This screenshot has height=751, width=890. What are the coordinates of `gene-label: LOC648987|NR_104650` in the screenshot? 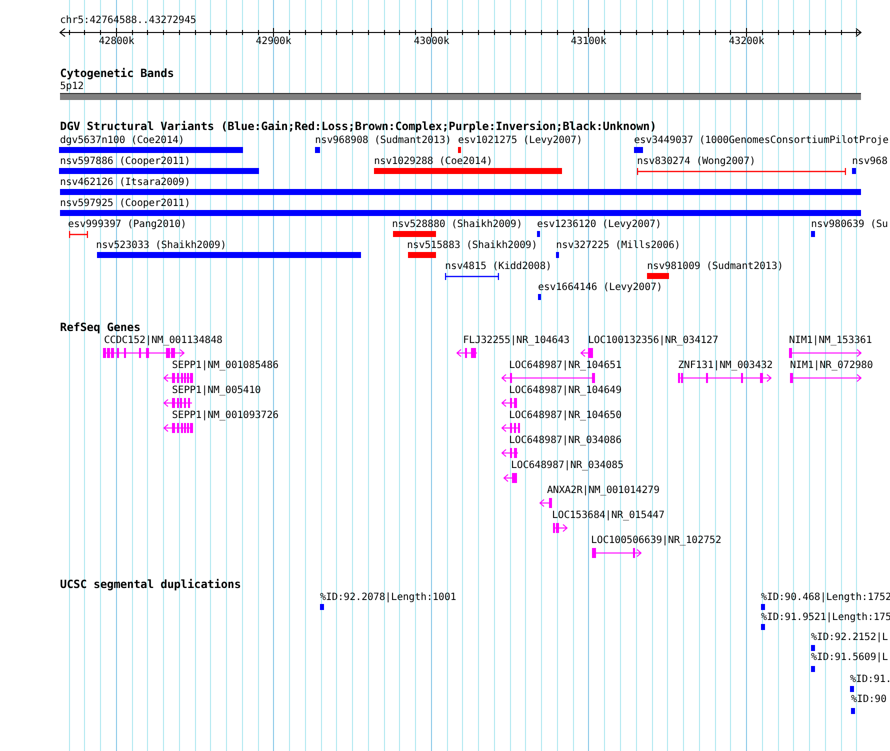 It's located at (565, 415).